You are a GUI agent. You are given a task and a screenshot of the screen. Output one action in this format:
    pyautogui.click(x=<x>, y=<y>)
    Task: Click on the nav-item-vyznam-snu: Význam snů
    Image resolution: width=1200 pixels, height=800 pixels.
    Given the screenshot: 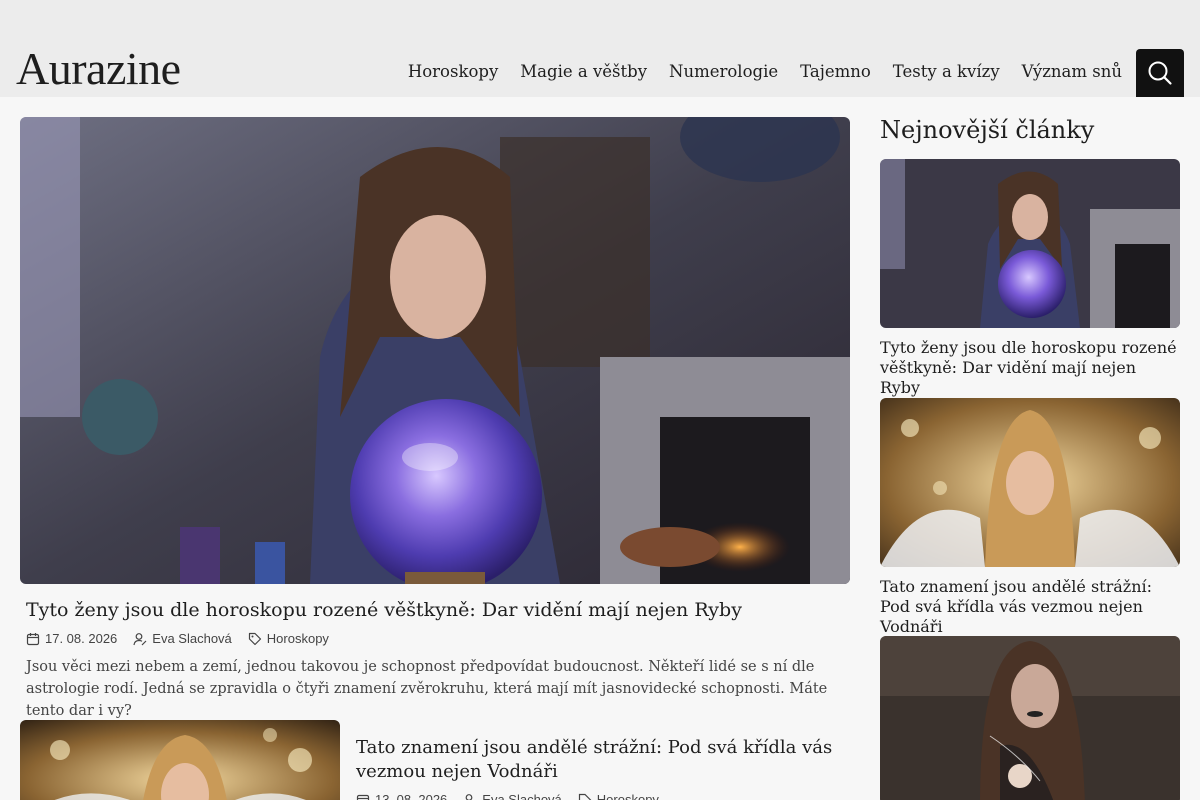 What is the action you would take?
    pyautogui.click(x=1072, y=71)
    